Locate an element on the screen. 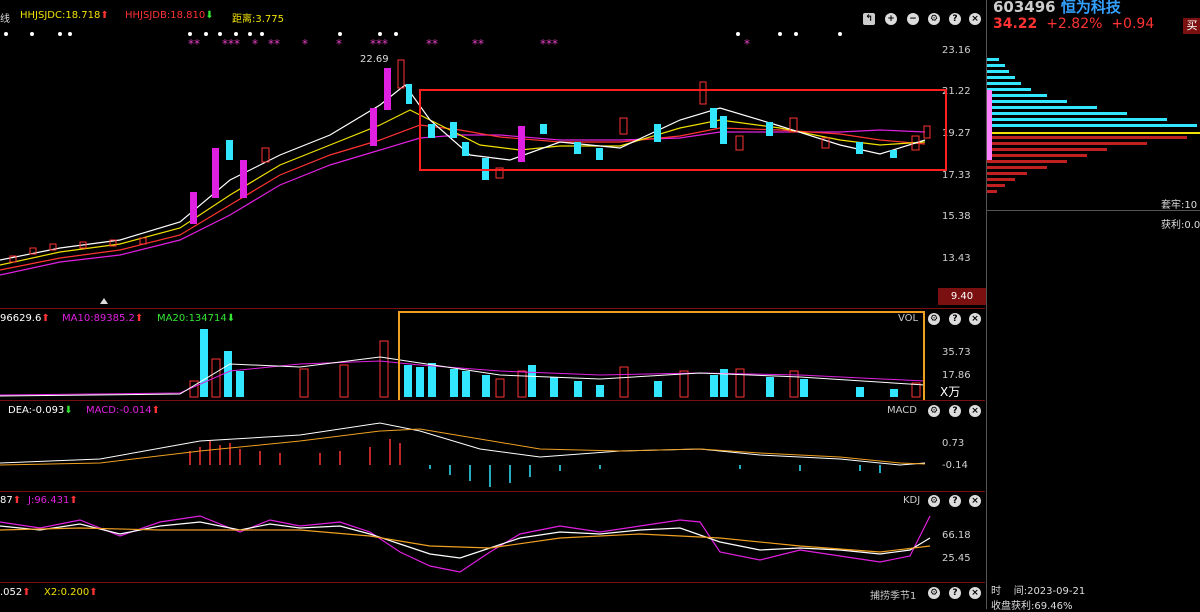  stock-header: 603496 恒为科技 is located at coordinates (1057, 8).